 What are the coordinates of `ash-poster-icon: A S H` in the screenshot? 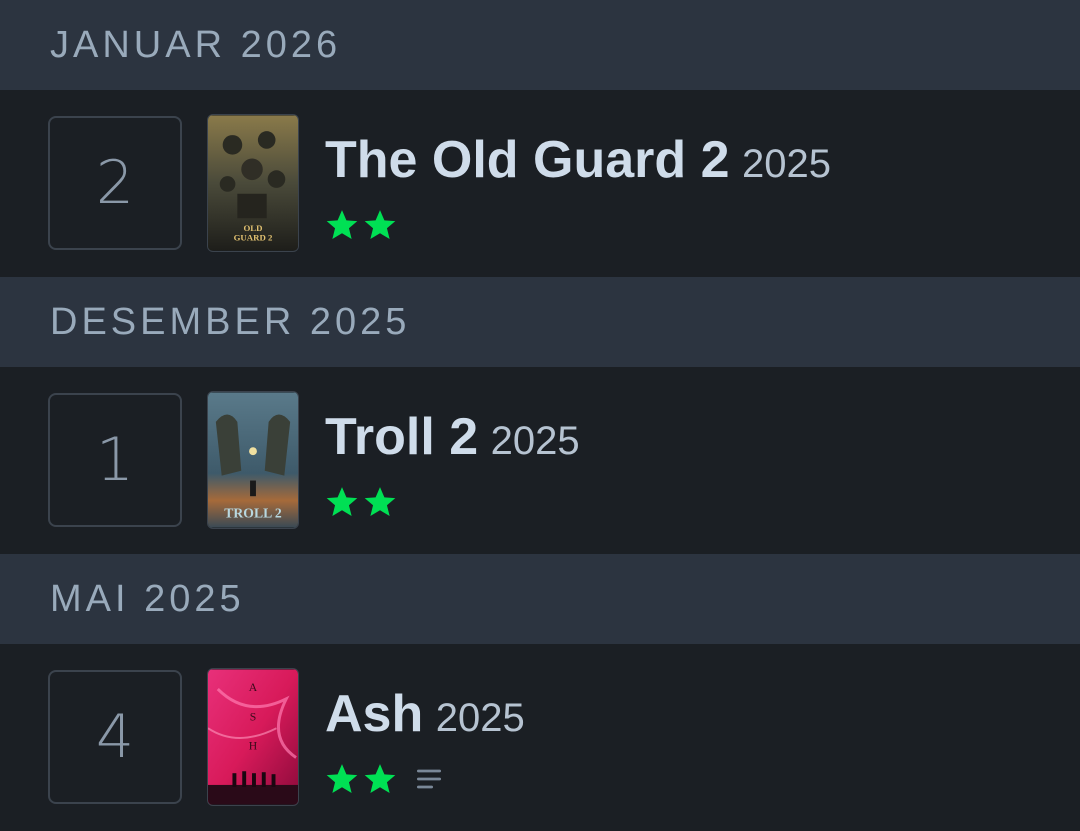 It's located at (253, 737).